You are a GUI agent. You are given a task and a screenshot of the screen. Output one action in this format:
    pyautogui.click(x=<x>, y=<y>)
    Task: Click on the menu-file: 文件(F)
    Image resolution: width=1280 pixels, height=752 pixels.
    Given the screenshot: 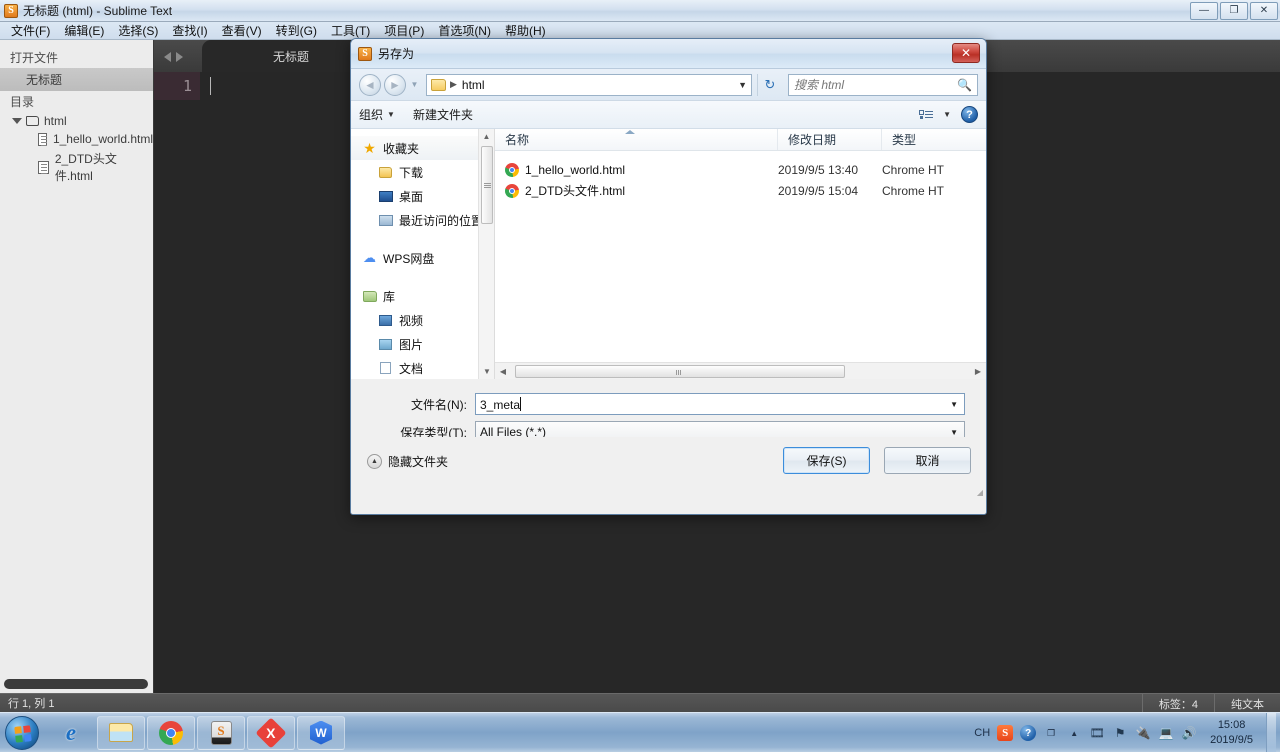 What is the action you would take?
    pyautogui.click(x=30, y=30)
    